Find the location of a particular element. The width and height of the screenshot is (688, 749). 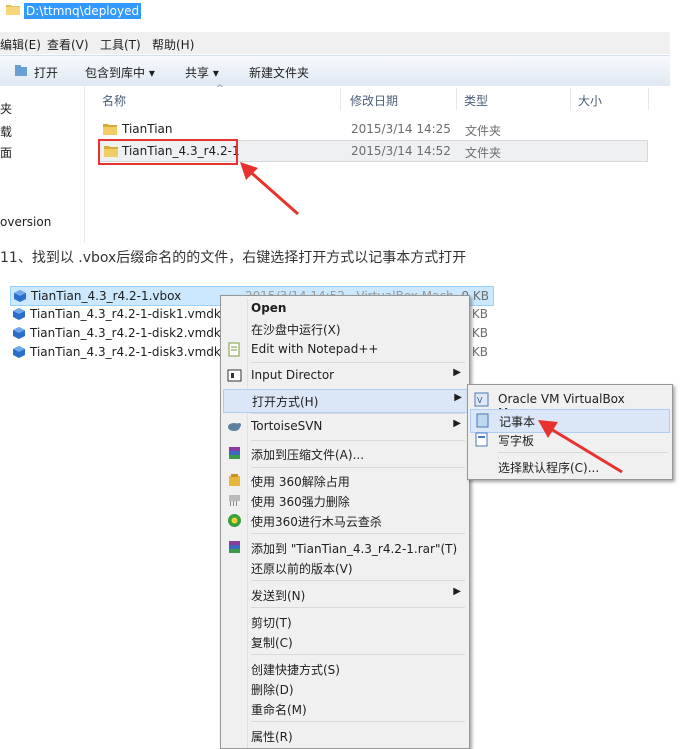

folder-modified: 2015/3/14 14:25 is located at coordinates (401, 129).